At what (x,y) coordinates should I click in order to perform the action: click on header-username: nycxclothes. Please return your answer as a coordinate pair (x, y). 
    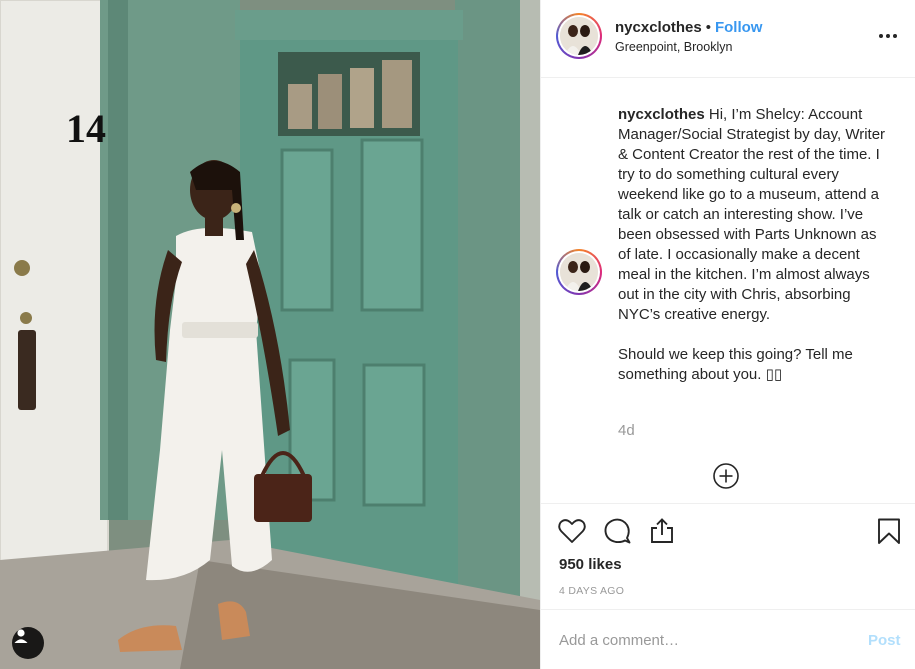
    Looking at the image, I should click on (658, 27).